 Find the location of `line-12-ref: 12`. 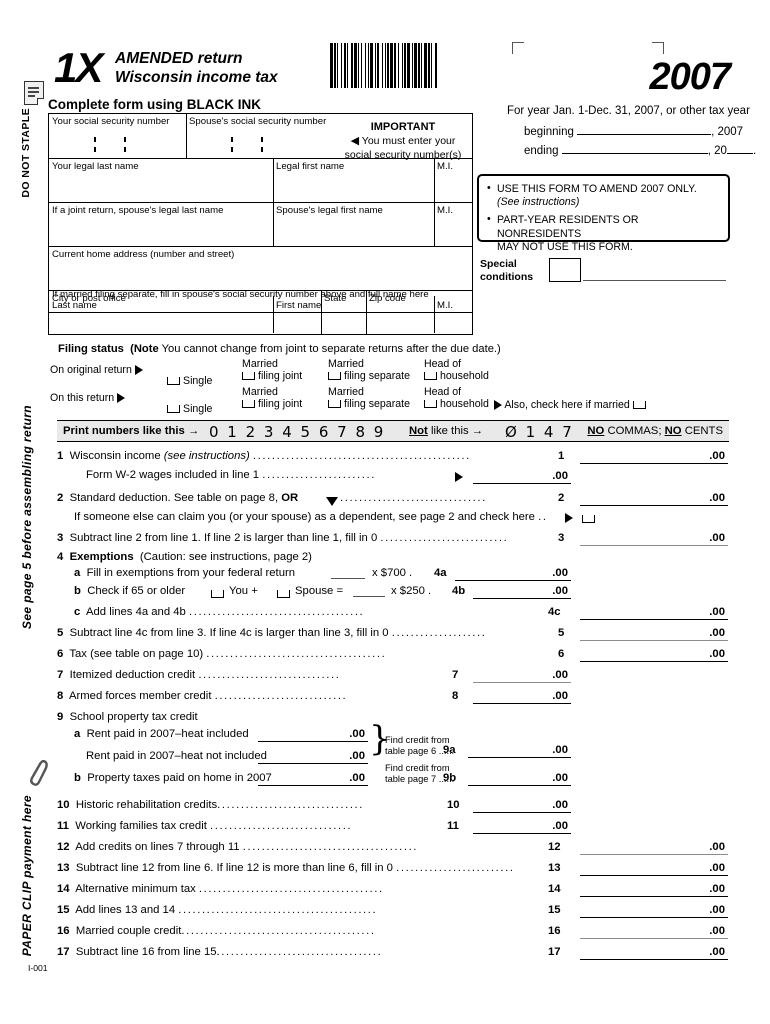

line-12-ref: 12 is located at coordinates (554, 847).